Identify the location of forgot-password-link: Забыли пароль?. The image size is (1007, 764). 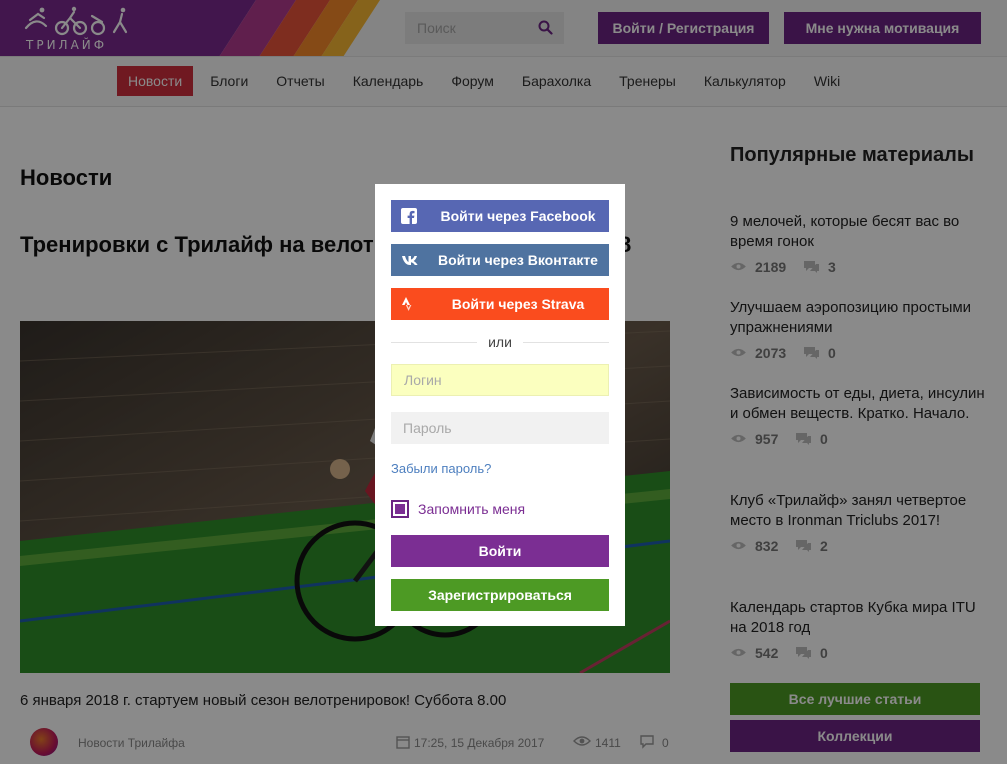
(441, 468).